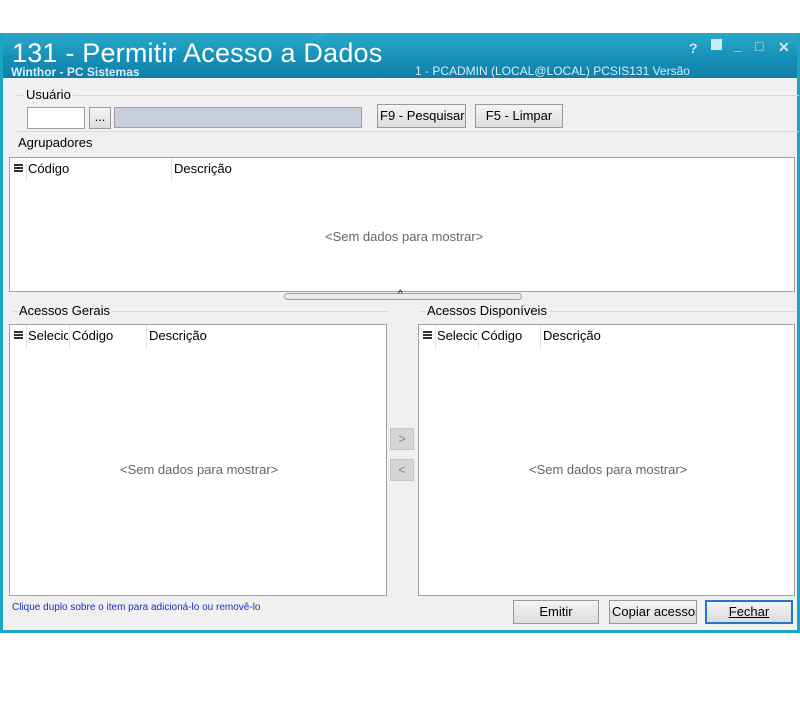 This screenshot has width=800, height=702. I want to click on user-name-field, so click(238, 117).